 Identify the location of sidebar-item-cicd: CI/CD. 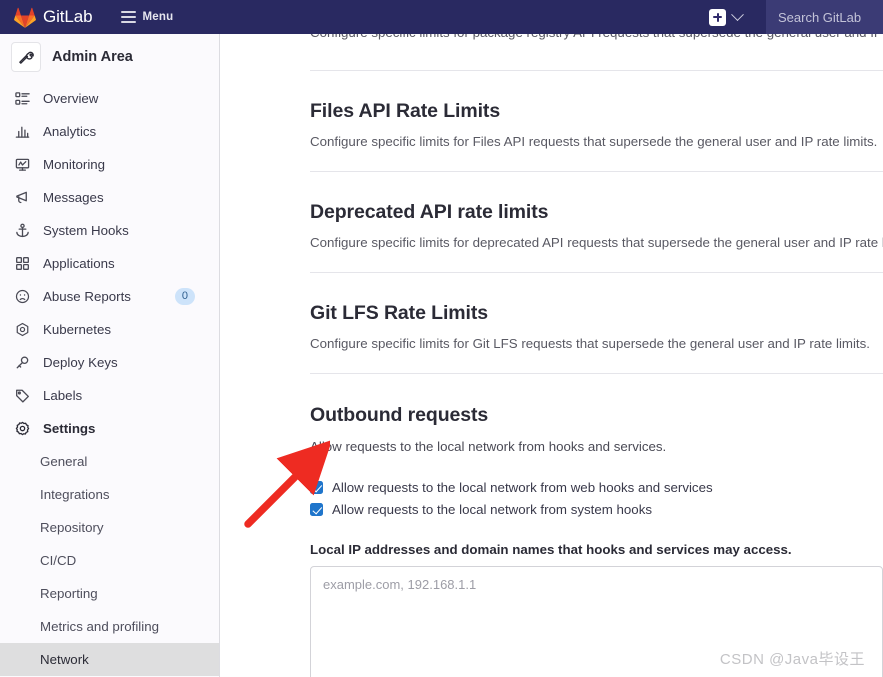
(109, 560).